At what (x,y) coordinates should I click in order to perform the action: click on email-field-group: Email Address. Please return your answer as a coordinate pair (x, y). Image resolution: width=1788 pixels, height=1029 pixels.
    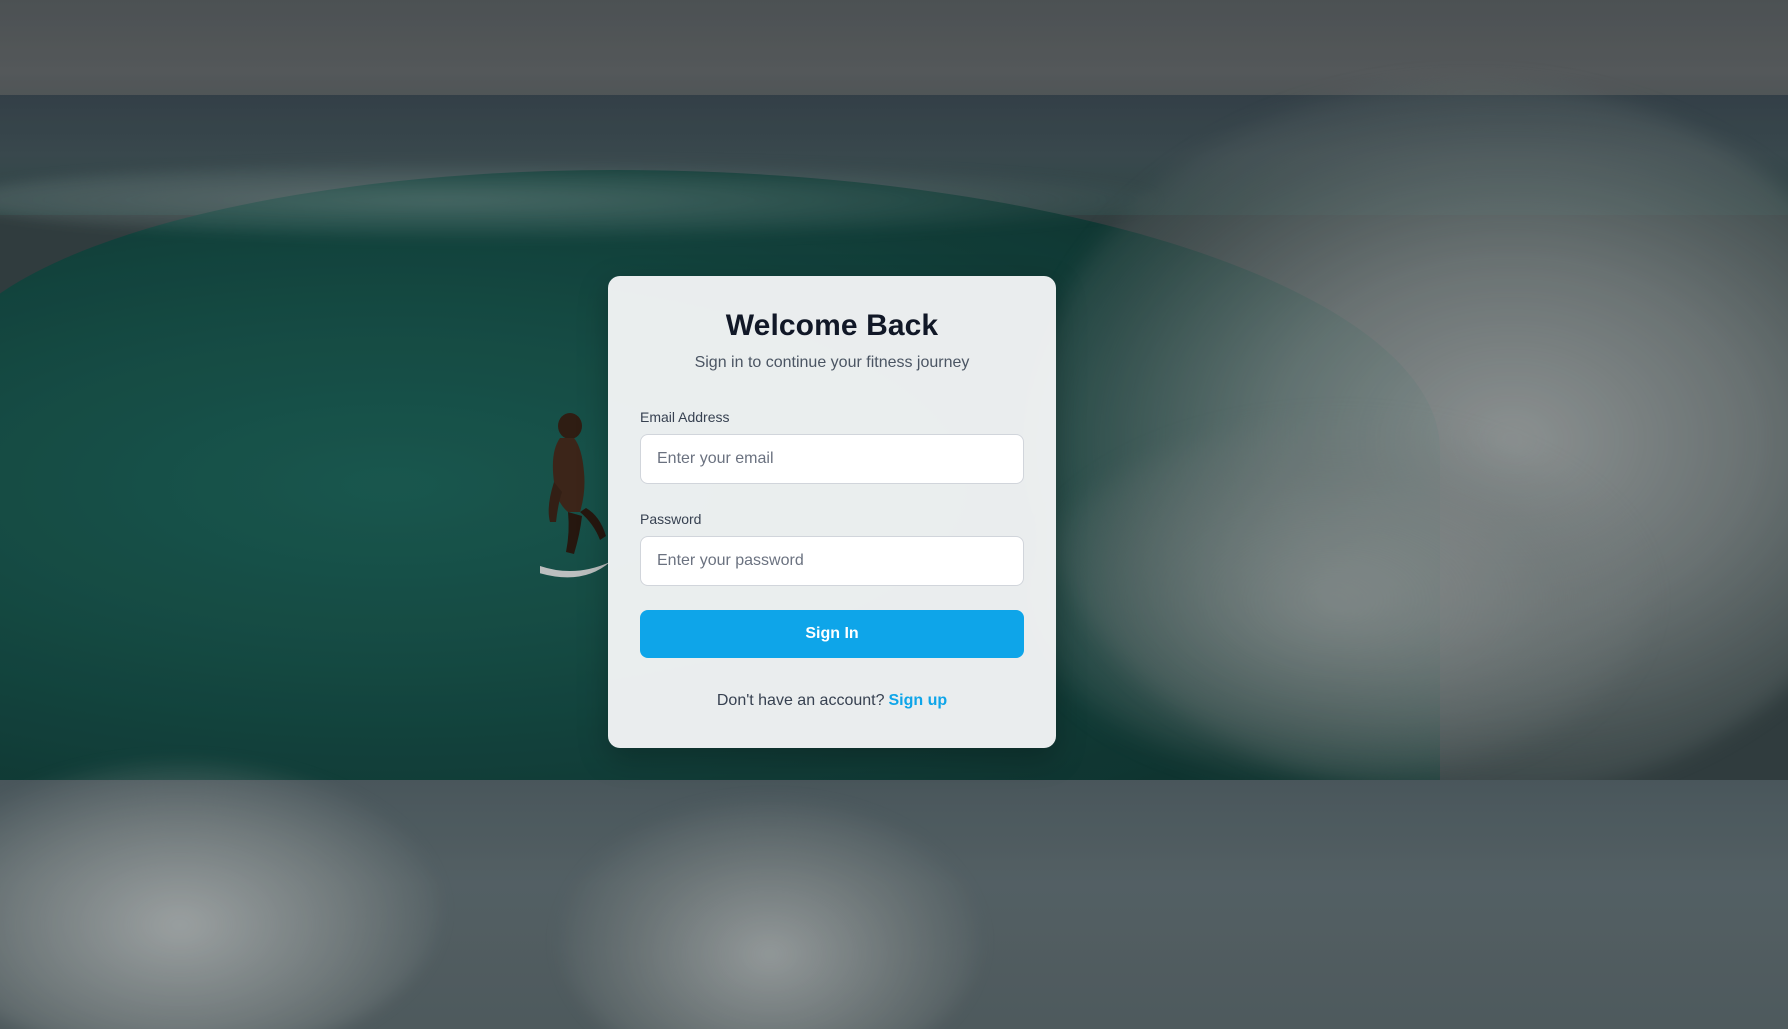
    Looking at the image, I should click on (832, 446).